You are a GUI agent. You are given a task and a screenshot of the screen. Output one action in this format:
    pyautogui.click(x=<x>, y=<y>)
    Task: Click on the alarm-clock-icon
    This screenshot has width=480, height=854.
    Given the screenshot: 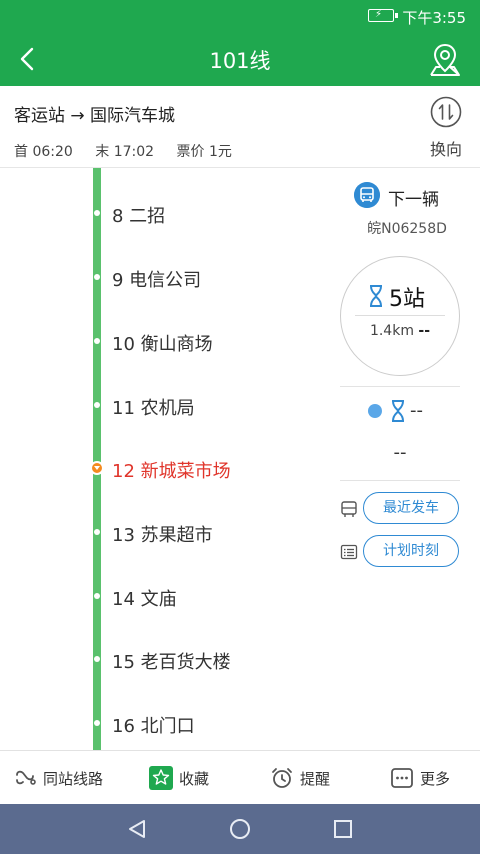 What is the action you would take?
    pyautogui.click(x=282, y=778)
    